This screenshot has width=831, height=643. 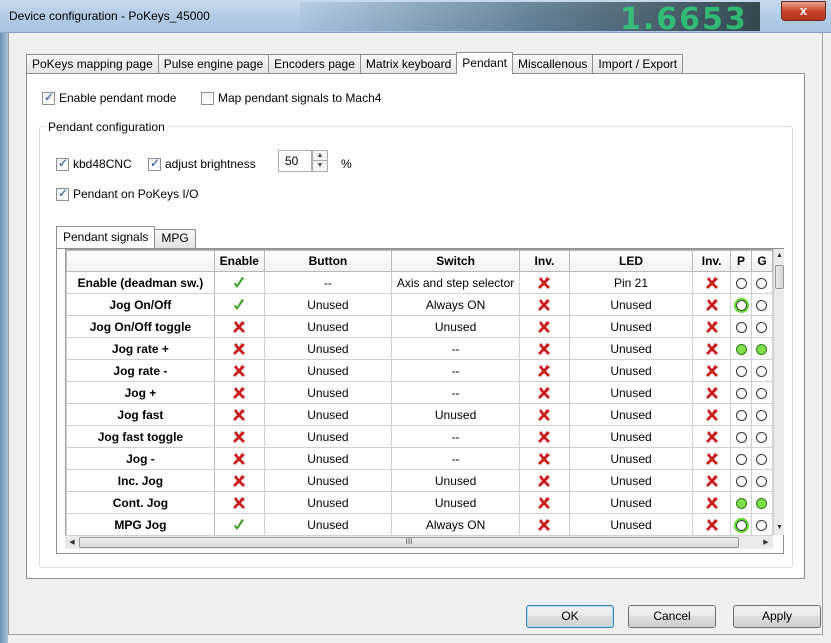 What do you see at coordinates (127, 193) in the screenshot?
I see `pendant-on-io-checkbox: Pendant on PoKeys I/O` at bounding box center [127, 193].